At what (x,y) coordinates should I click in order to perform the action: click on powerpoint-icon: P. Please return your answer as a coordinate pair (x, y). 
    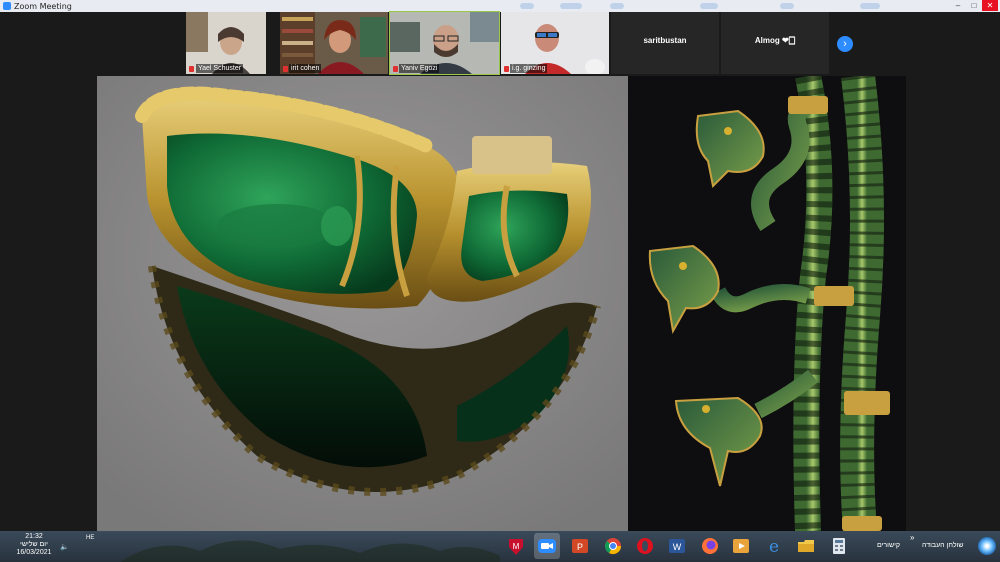
    Looking at the image, I should click on (580, 546).